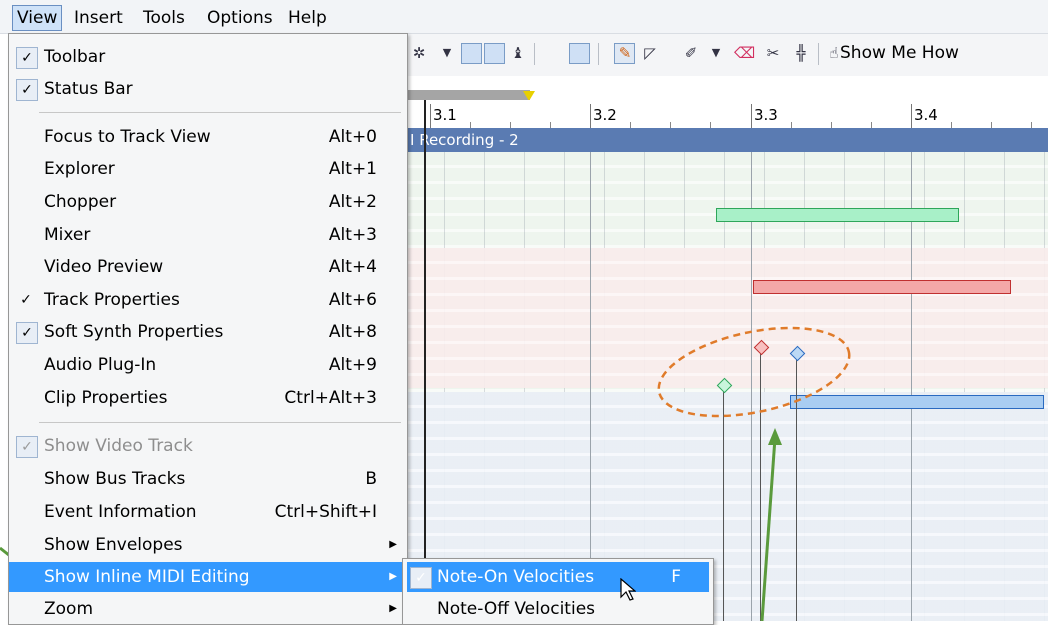 The height and width of the screenshot is (625, 1048). What do you see at coordinates (208, 267) in the screenshot?
I see `menu-item-video-preview: Video Preview Alt+4` at bounding box center [208, 267].